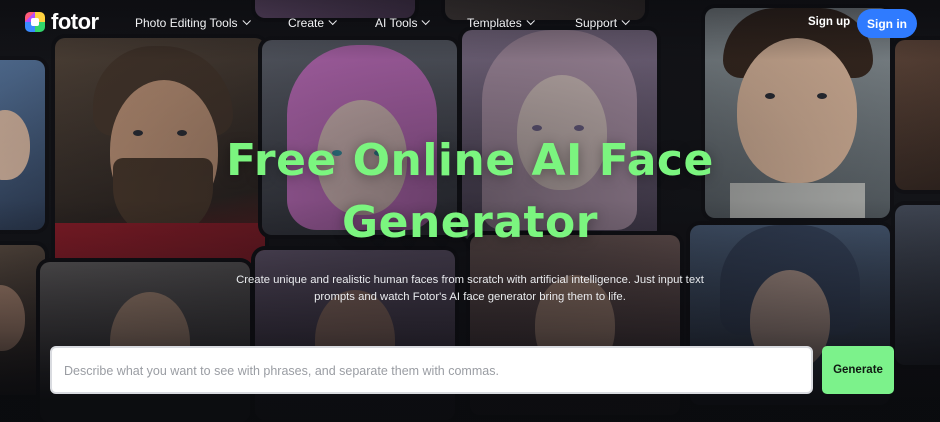 The width and height of the screenshot is (940, 422). I want to click on sign-up-link: Sign up, so click(829, 22).